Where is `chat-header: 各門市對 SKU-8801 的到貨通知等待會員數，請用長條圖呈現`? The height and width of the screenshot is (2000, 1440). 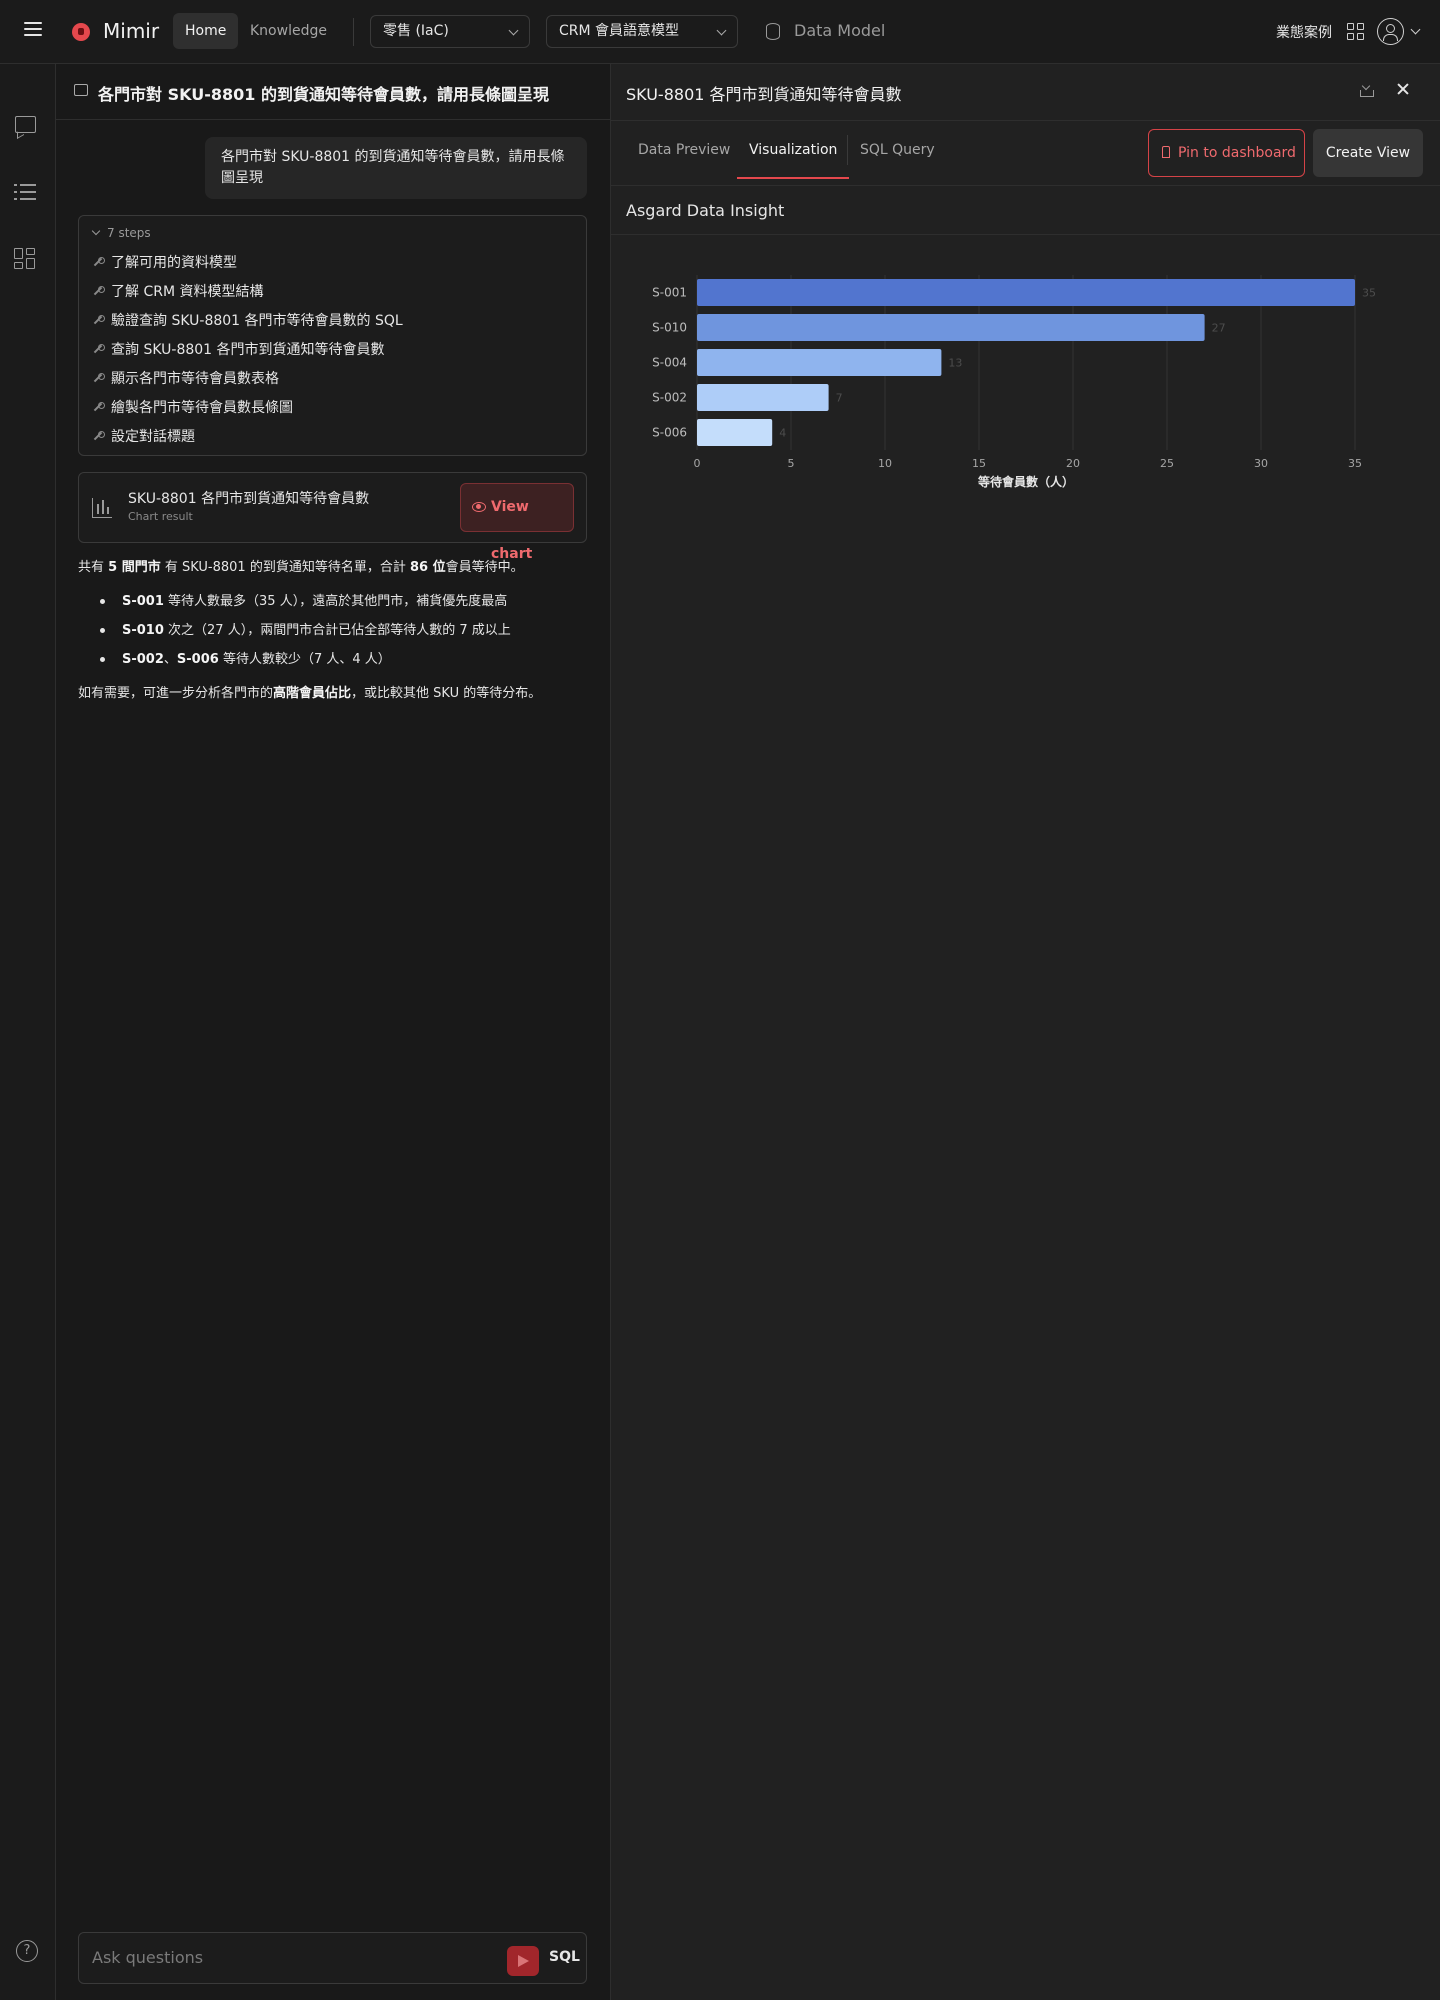
chat-header: 各門市對 SKU-8801 的到貨通知等待會員數，請用長條圖呈現 is located at coordinates (333, 92).